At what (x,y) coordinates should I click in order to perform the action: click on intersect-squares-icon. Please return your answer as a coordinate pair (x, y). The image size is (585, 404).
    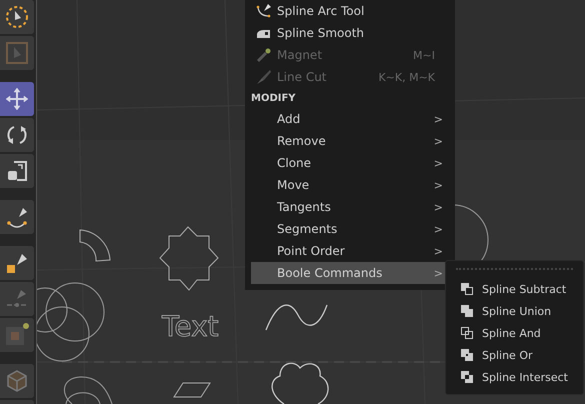
    Looking at the image, I should click on (467, 377).